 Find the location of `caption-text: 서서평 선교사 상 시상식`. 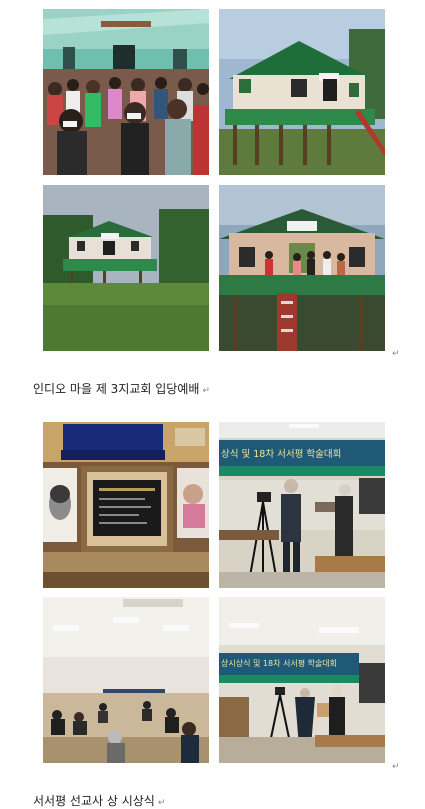

caption-text: 서서평 선교사 상 시상식 is located at coordinates (94, 801).